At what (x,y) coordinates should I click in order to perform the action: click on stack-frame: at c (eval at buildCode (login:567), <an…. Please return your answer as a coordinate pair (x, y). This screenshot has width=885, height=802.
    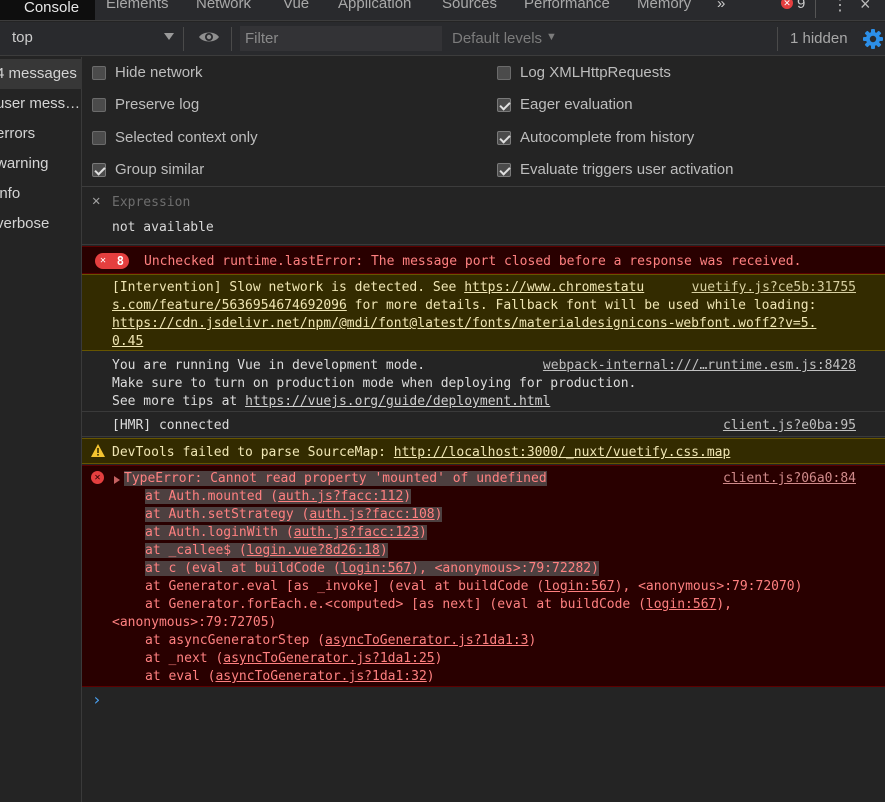
    Looking at the image, I should click on (372, 568).